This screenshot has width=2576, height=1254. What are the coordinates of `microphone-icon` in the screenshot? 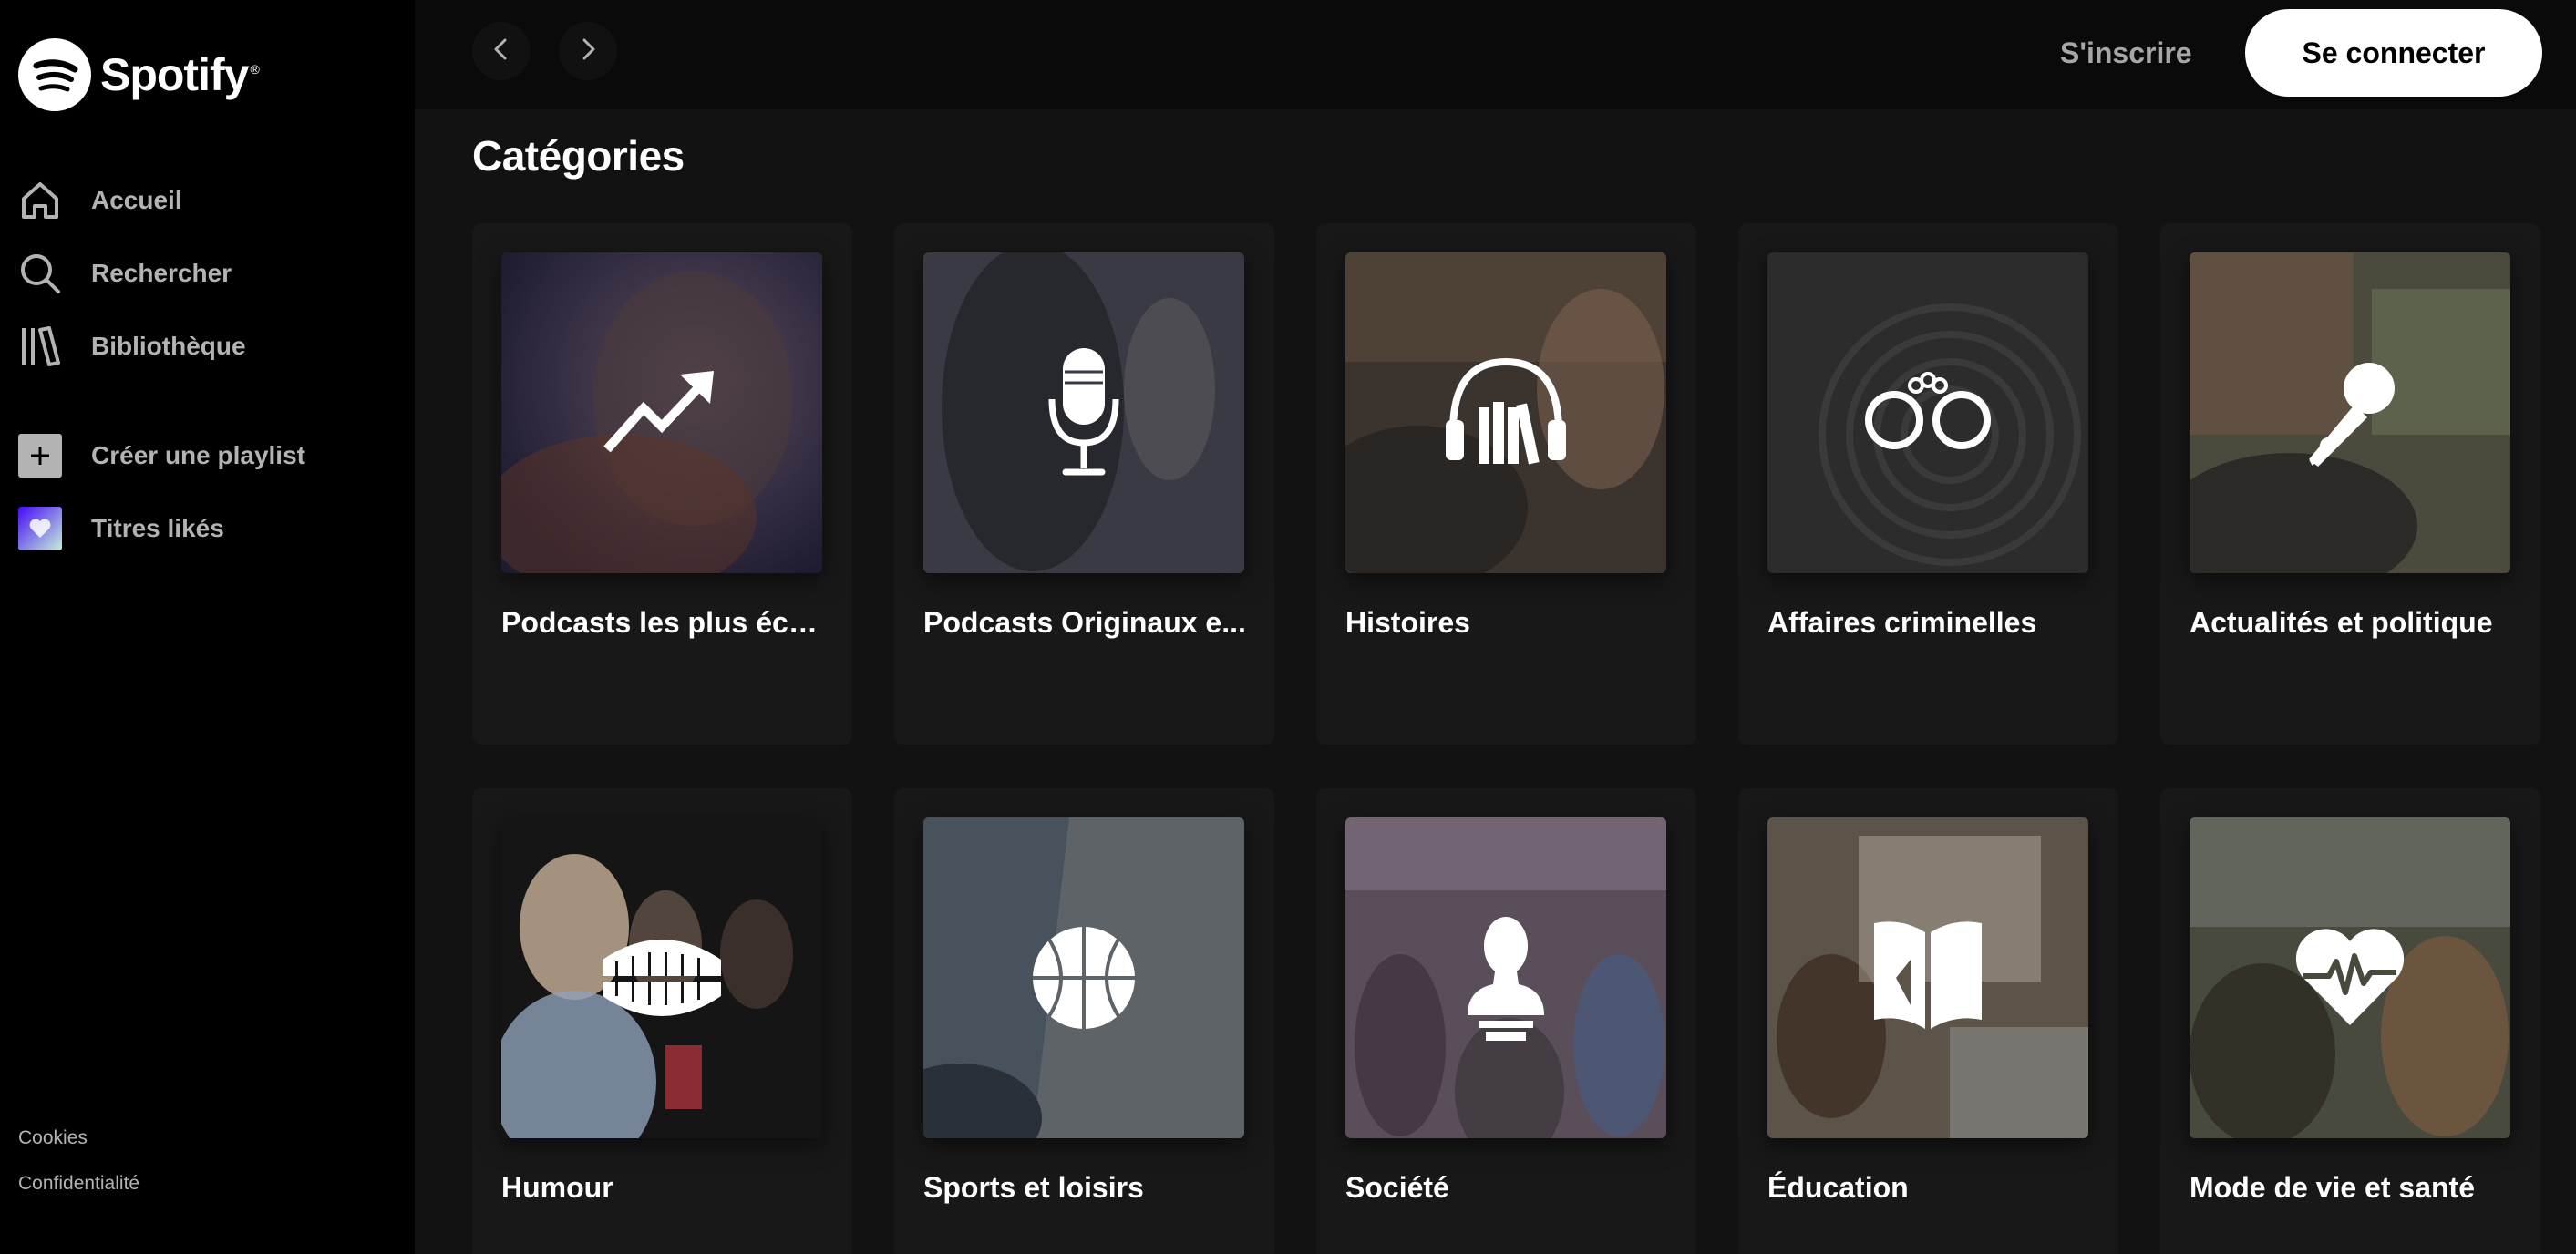 It's located at (1083, 412).